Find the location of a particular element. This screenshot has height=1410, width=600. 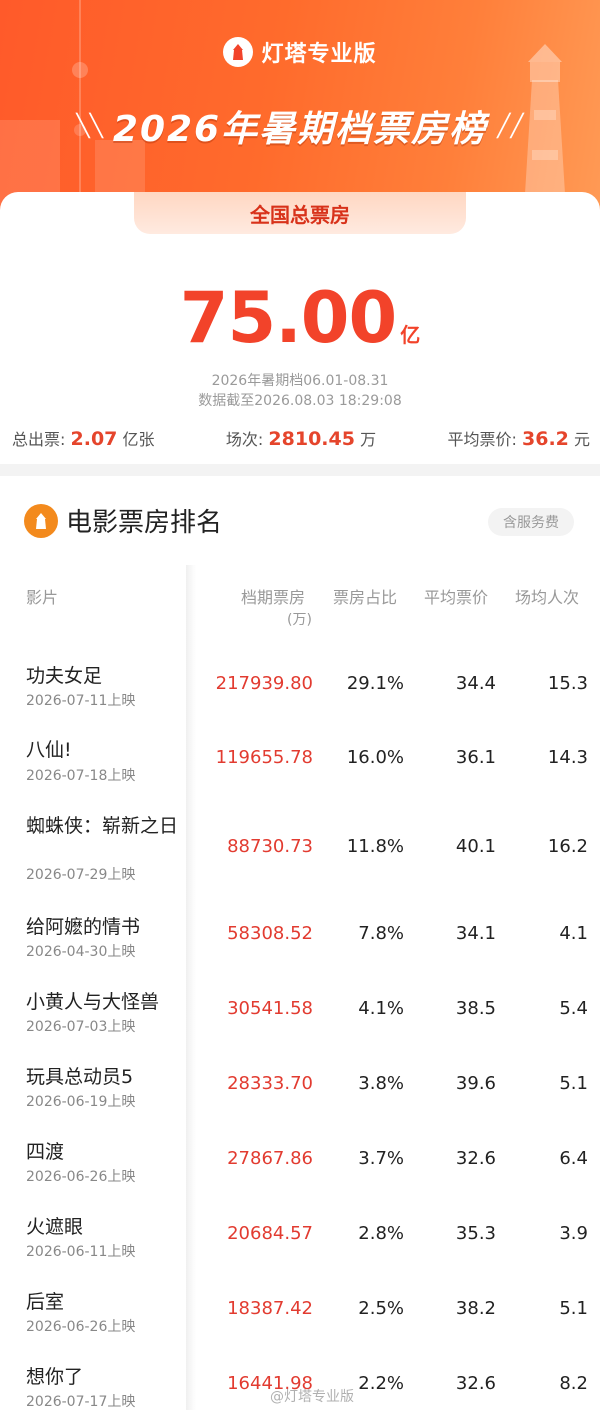

stat-avg-price-value: 36.2 is located at coordinates (545, 439).